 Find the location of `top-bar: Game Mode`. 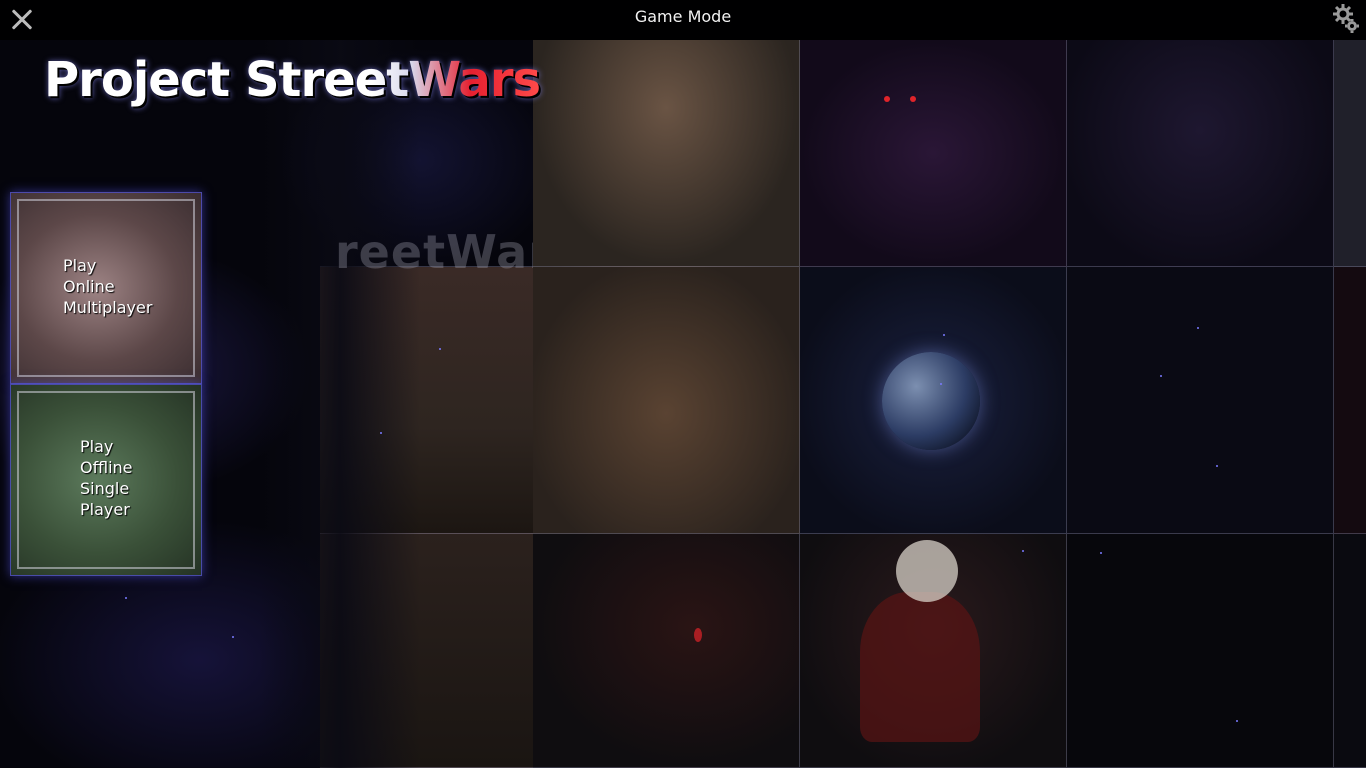

top-bar: Game Mode is located at coordinates (683, 20).